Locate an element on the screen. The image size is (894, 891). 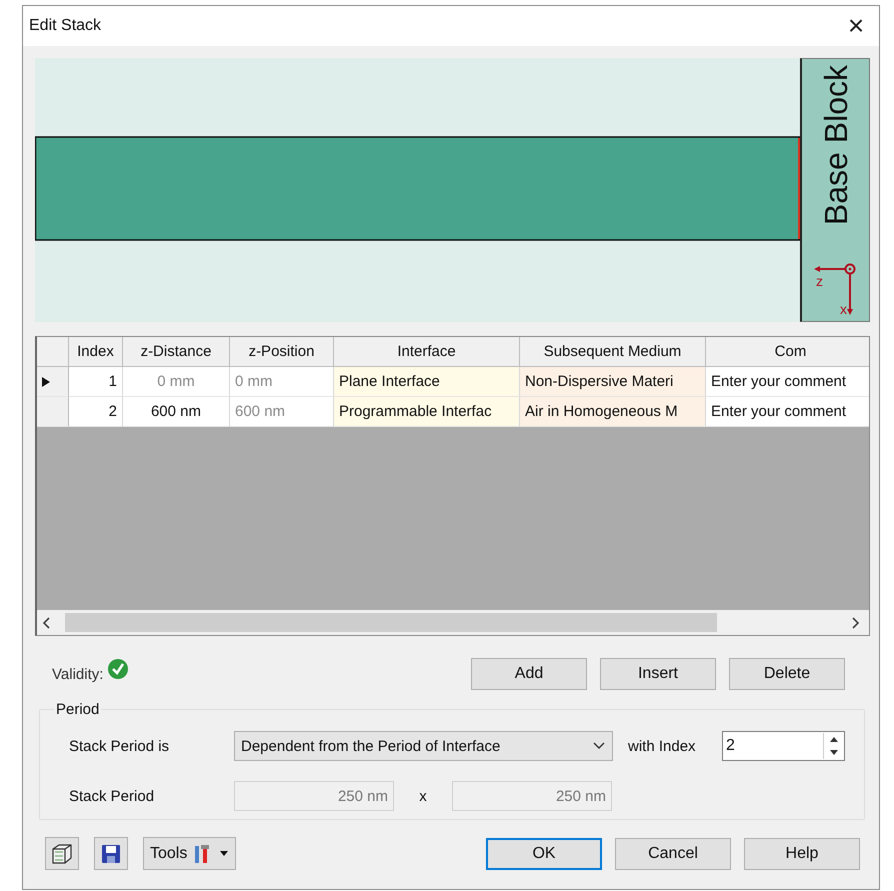
medium-cell: Non-Dispersive Materi is located at coordinates (613, 382).